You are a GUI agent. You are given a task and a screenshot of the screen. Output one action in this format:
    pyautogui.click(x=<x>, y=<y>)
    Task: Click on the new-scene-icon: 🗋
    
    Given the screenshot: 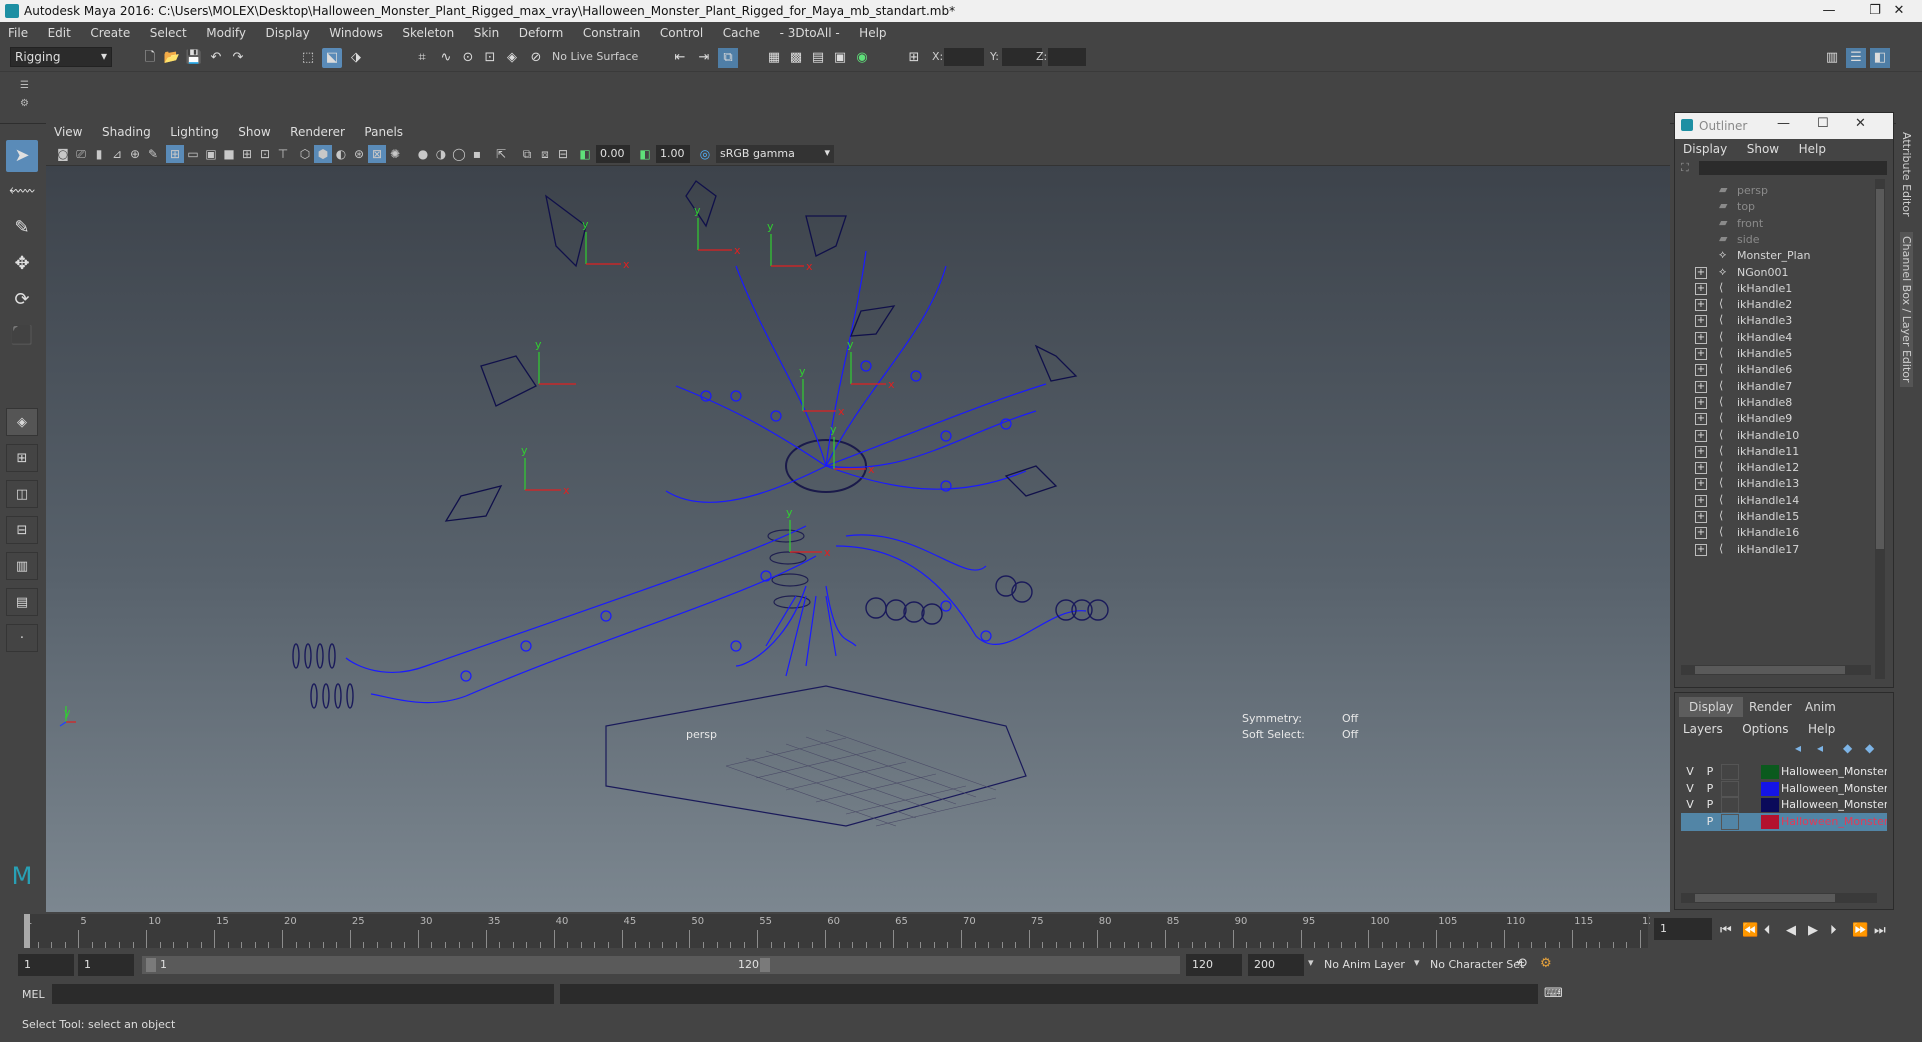 What is the action you would take?
    pyautogui.click(x=150, y=58)
    